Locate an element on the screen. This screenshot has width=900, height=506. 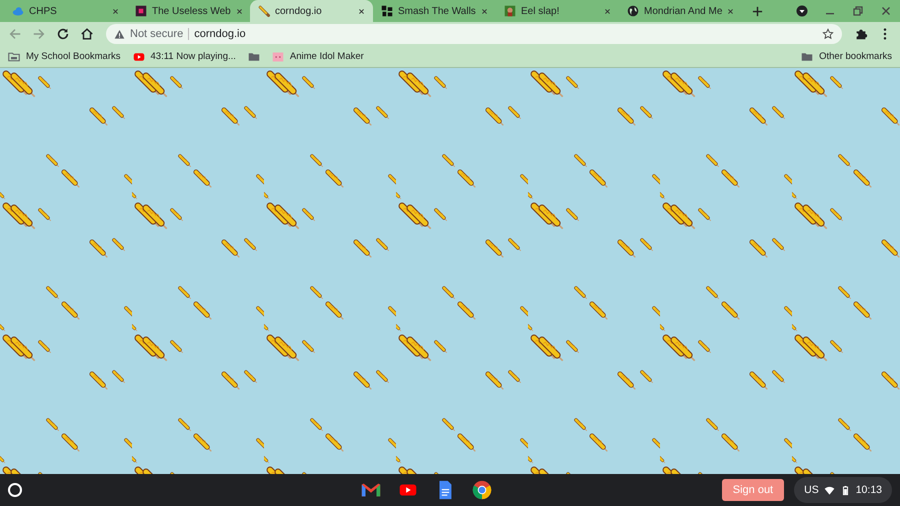
globe-icon is located at coordinates (633, 11).